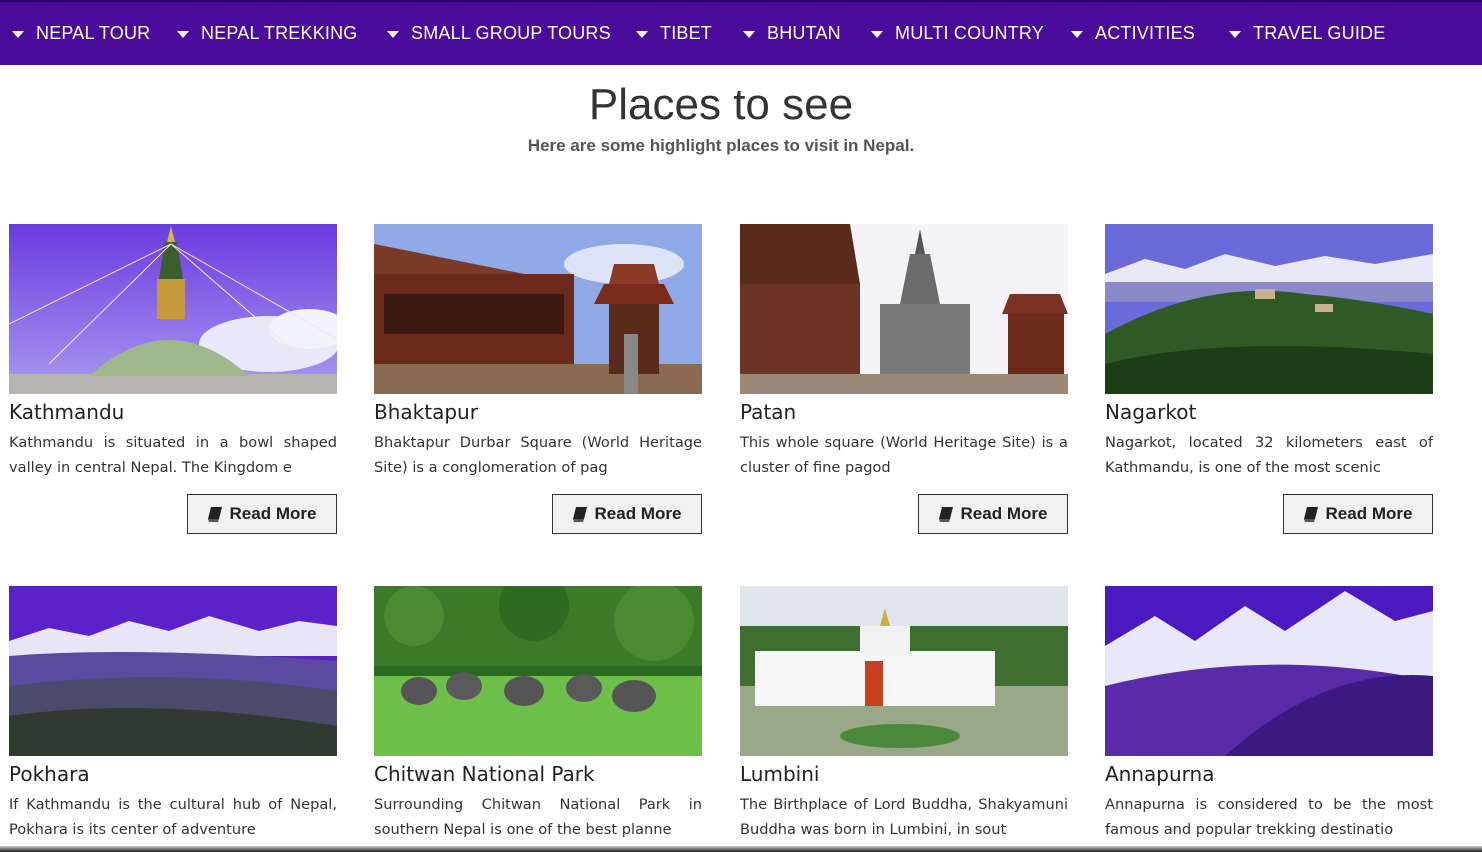 The image size is (1482, 852). I want to click on nav-tibet: TIBET, so click(674, 33).